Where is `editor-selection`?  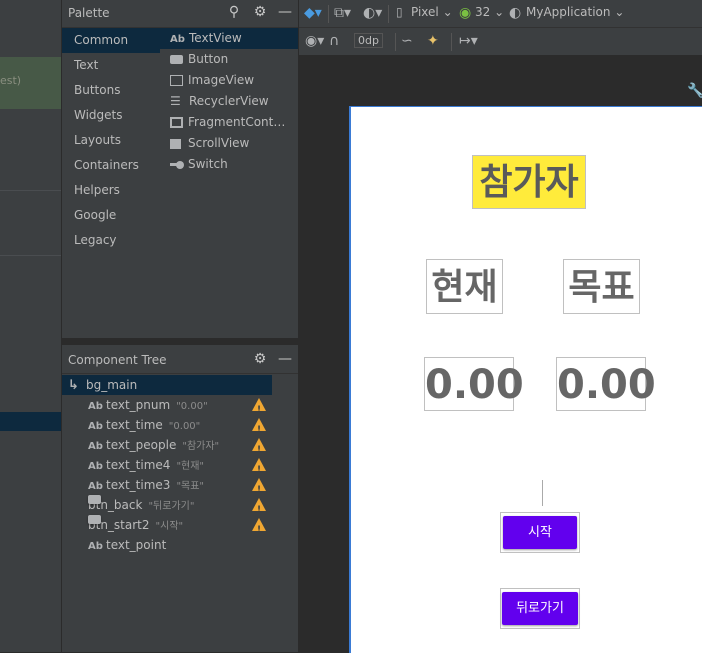 editor-selection is located at coordinates (30, 421).